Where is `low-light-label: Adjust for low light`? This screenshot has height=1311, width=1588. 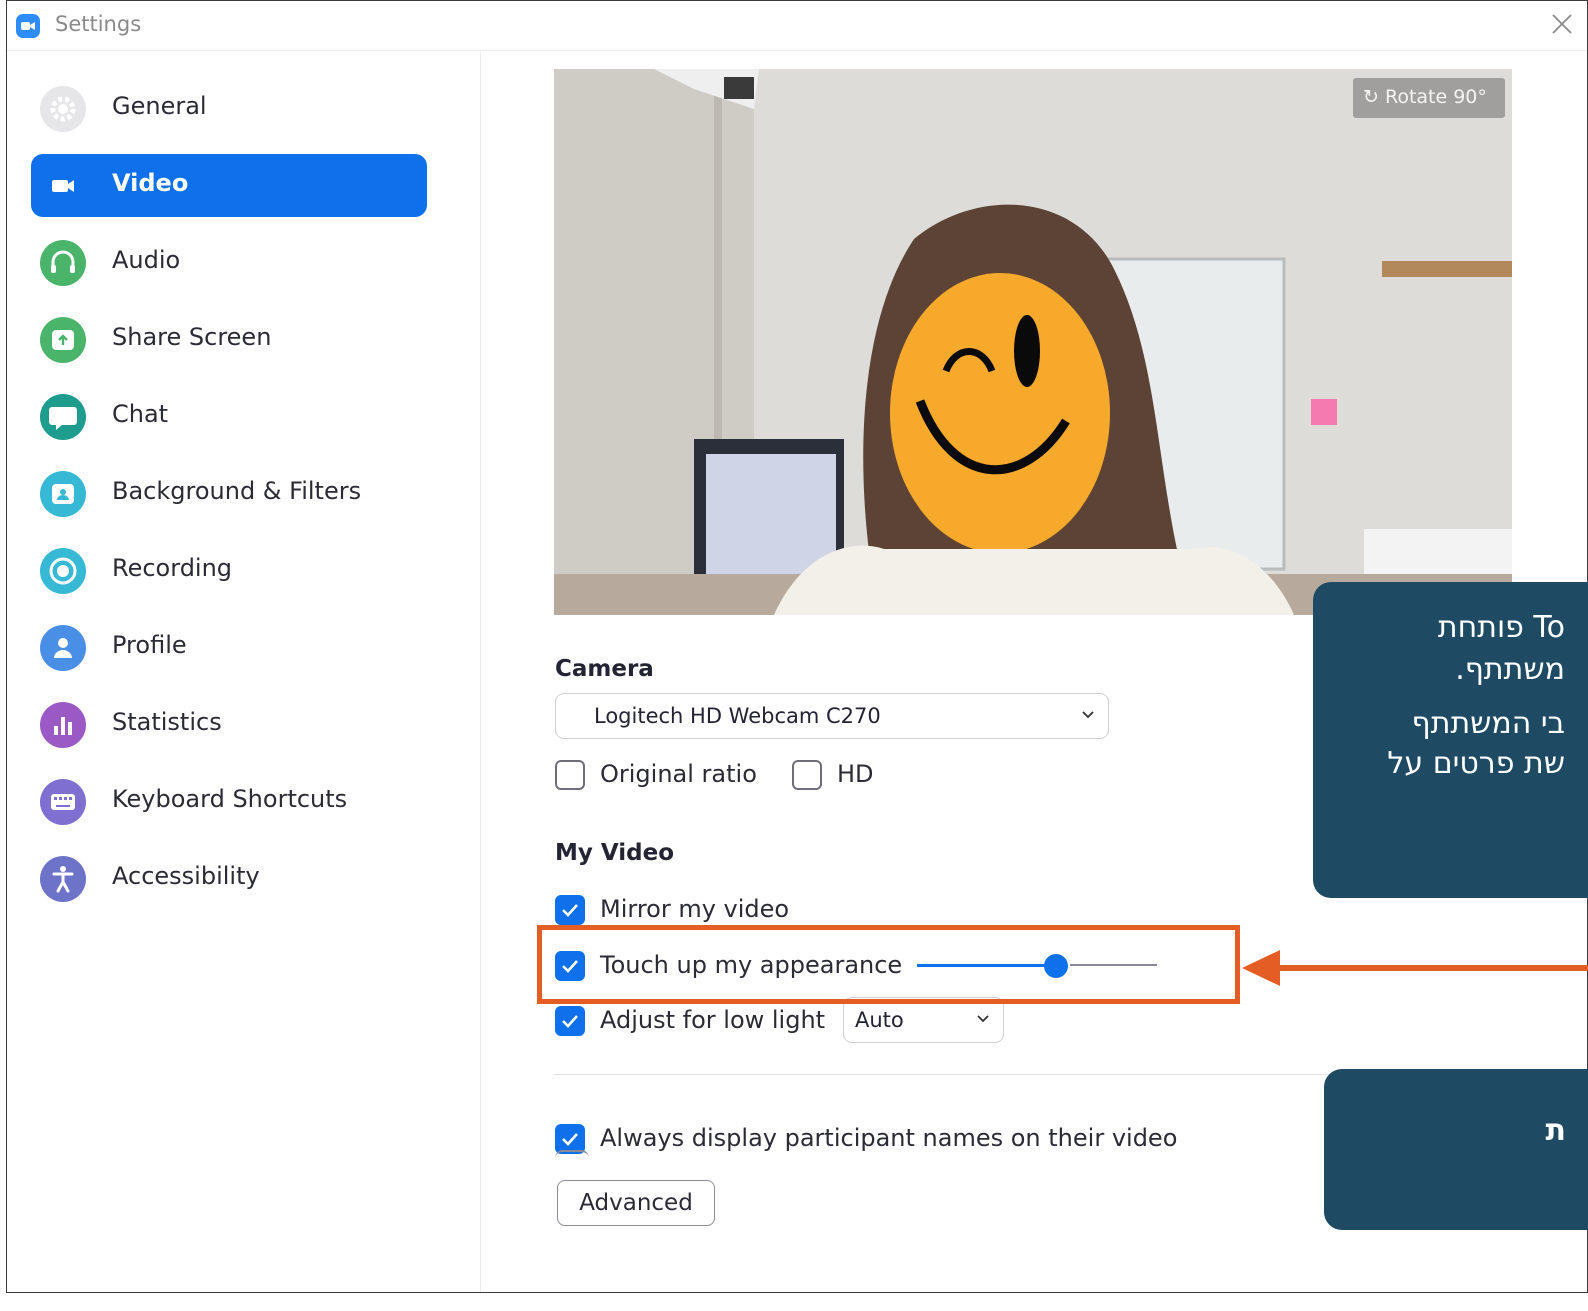 low-light-label: Adjust for low light is located at coordinates (713, 1020).